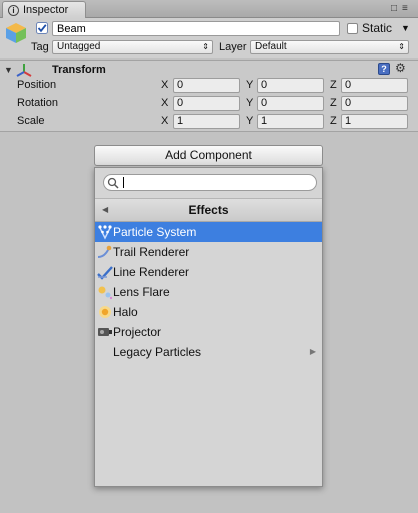 The width and height of the screenshot is (418, 513). What do you see at coordinates (8, 70) in the screenshot?
I see `foldout-arrow-icon: ▼` at bounding box center [8, 70].